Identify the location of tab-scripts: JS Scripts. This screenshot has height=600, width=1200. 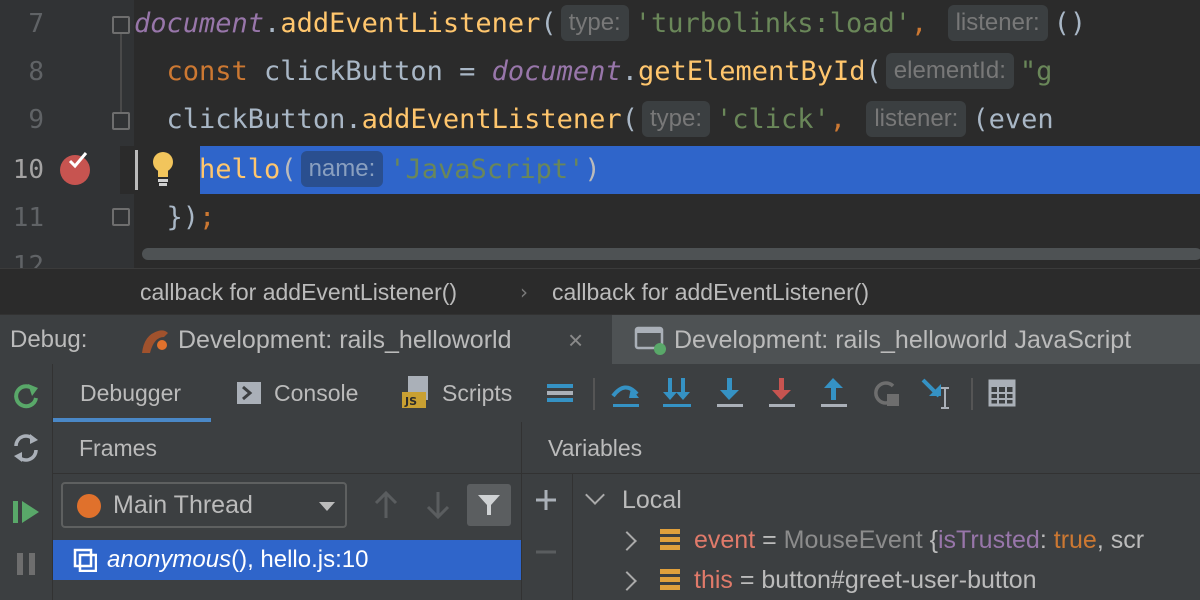
(463, 393).